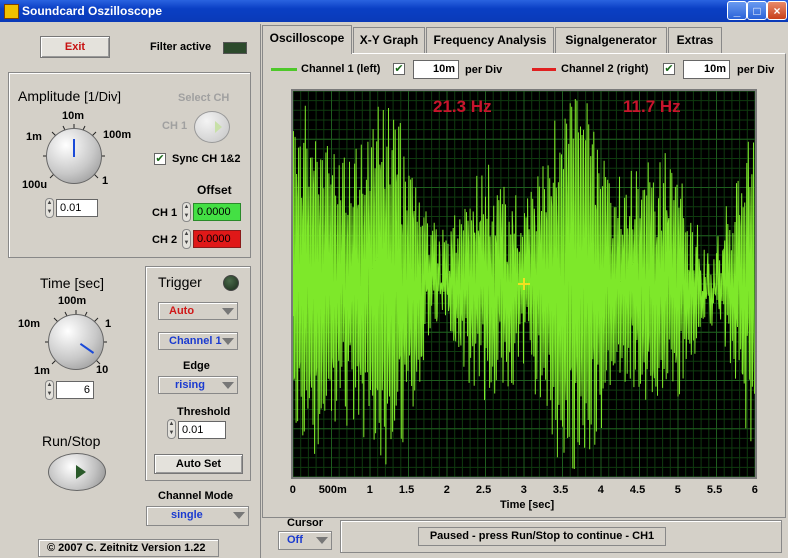 This screenshot has width=788, height=558. Describe the element at coordinates (446, 490) in the screenshot. I see `x-tick-label: 2` at that location.